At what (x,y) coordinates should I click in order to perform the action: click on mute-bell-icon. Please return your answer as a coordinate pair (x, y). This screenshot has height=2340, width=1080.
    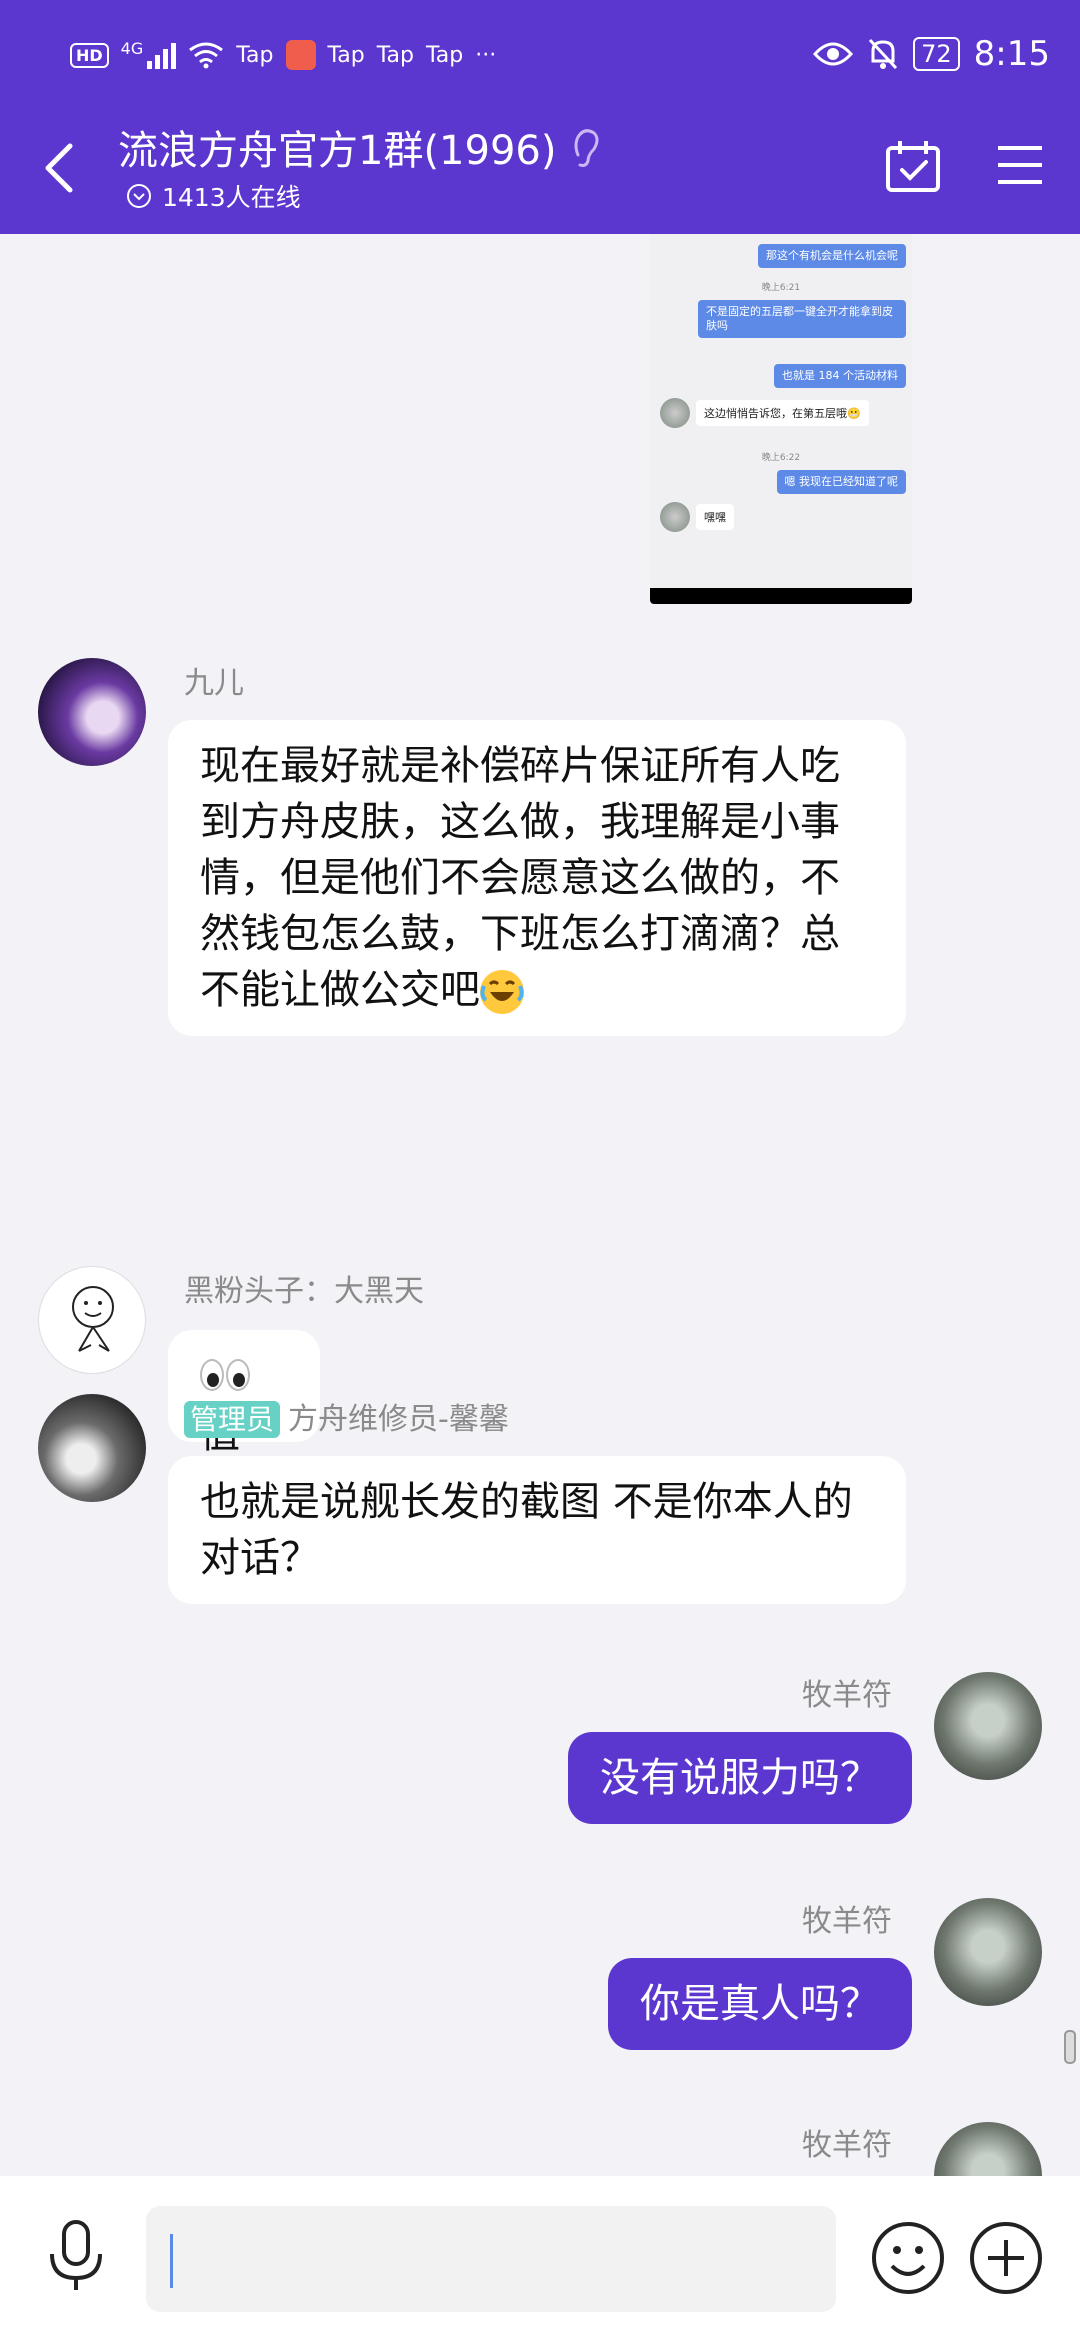
    Looking at the image, I should click on (883, 54).